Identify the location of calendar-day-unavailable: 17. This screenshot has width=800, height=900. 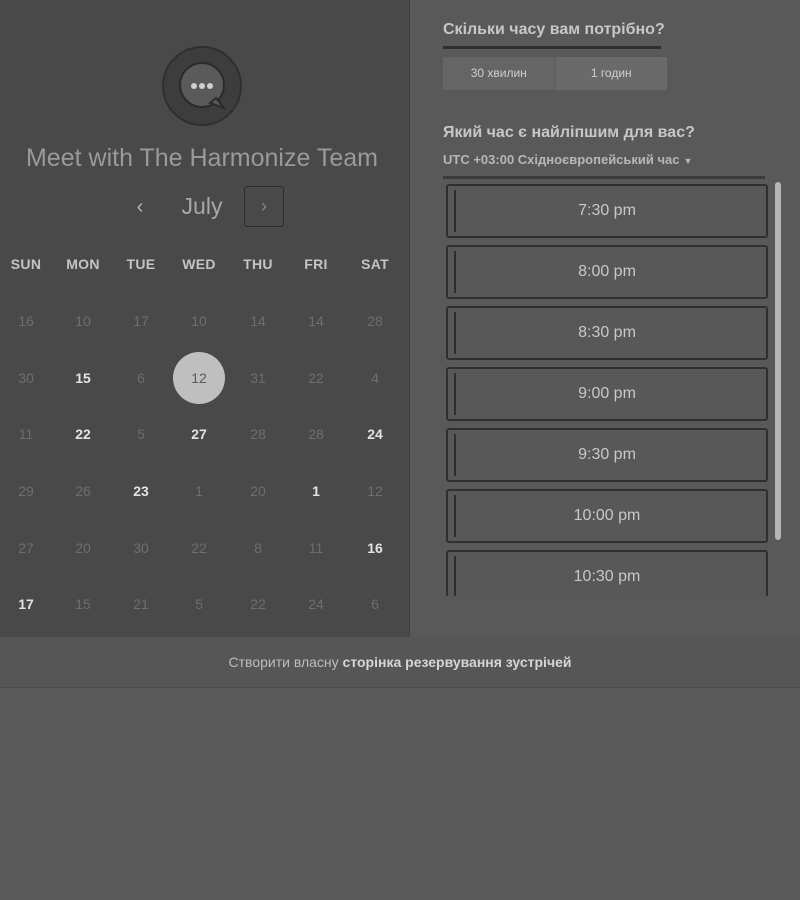
(141, 321).